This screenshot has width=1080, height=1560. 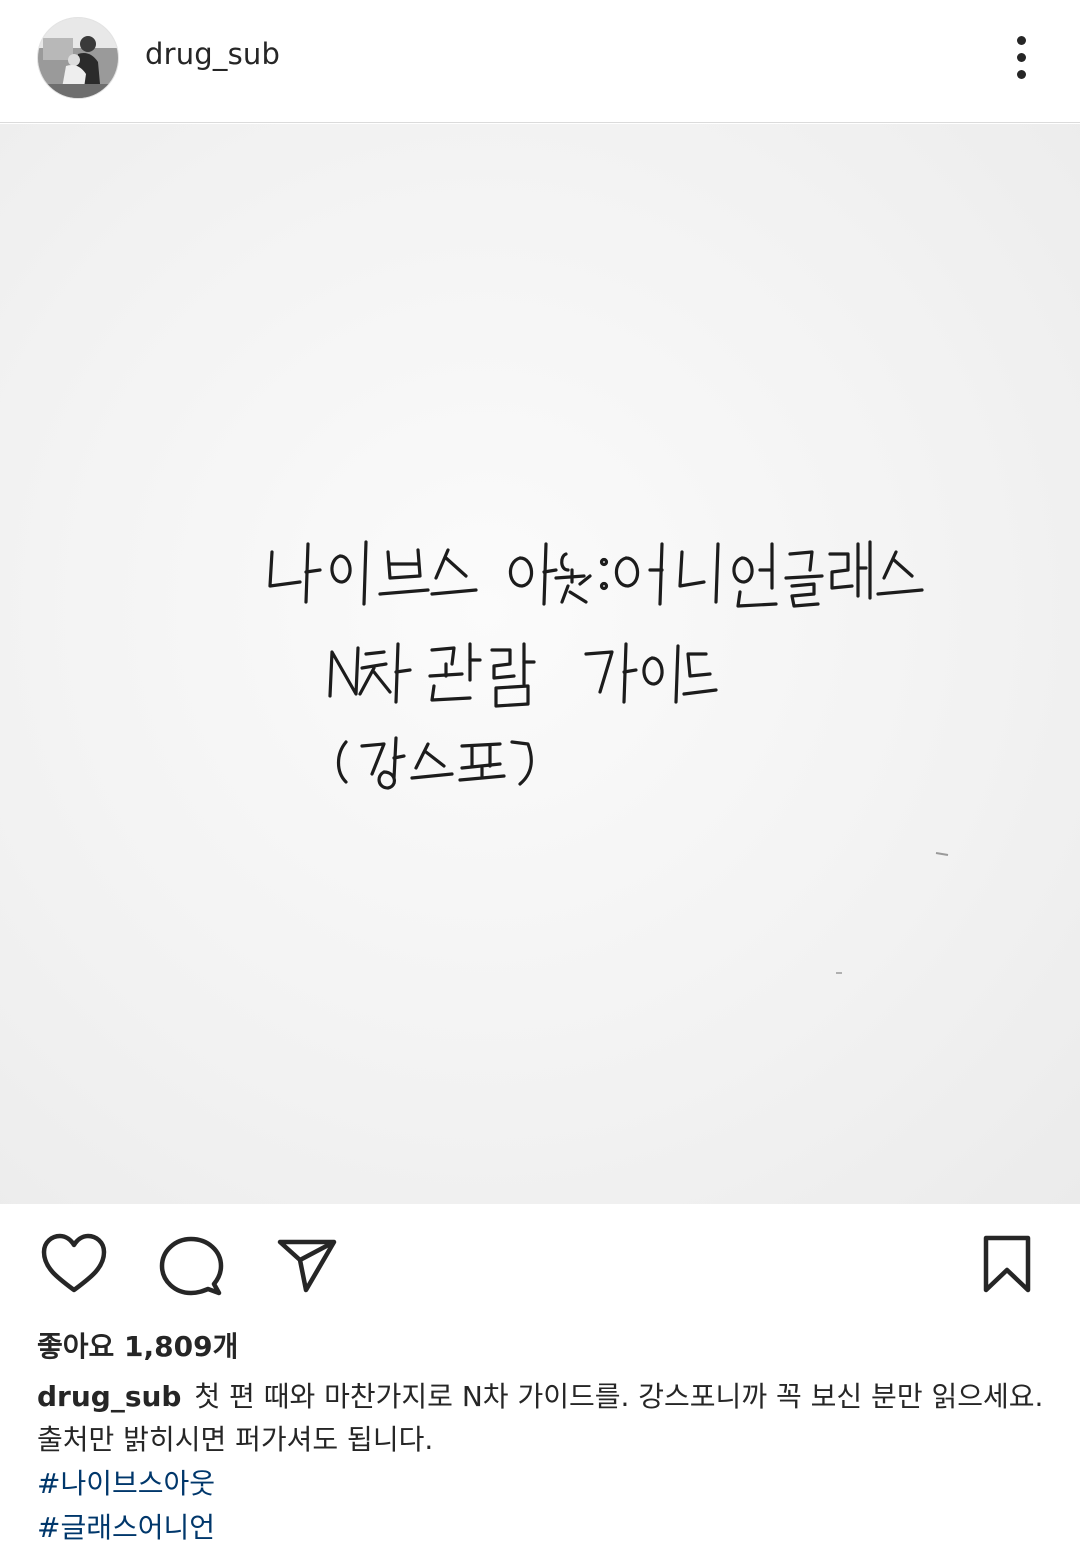 What do you see at coordinates (126, 1526) in the screenshot?
I see `hashtag-link: #글래스어니언` at bounding box center [126, 1526].